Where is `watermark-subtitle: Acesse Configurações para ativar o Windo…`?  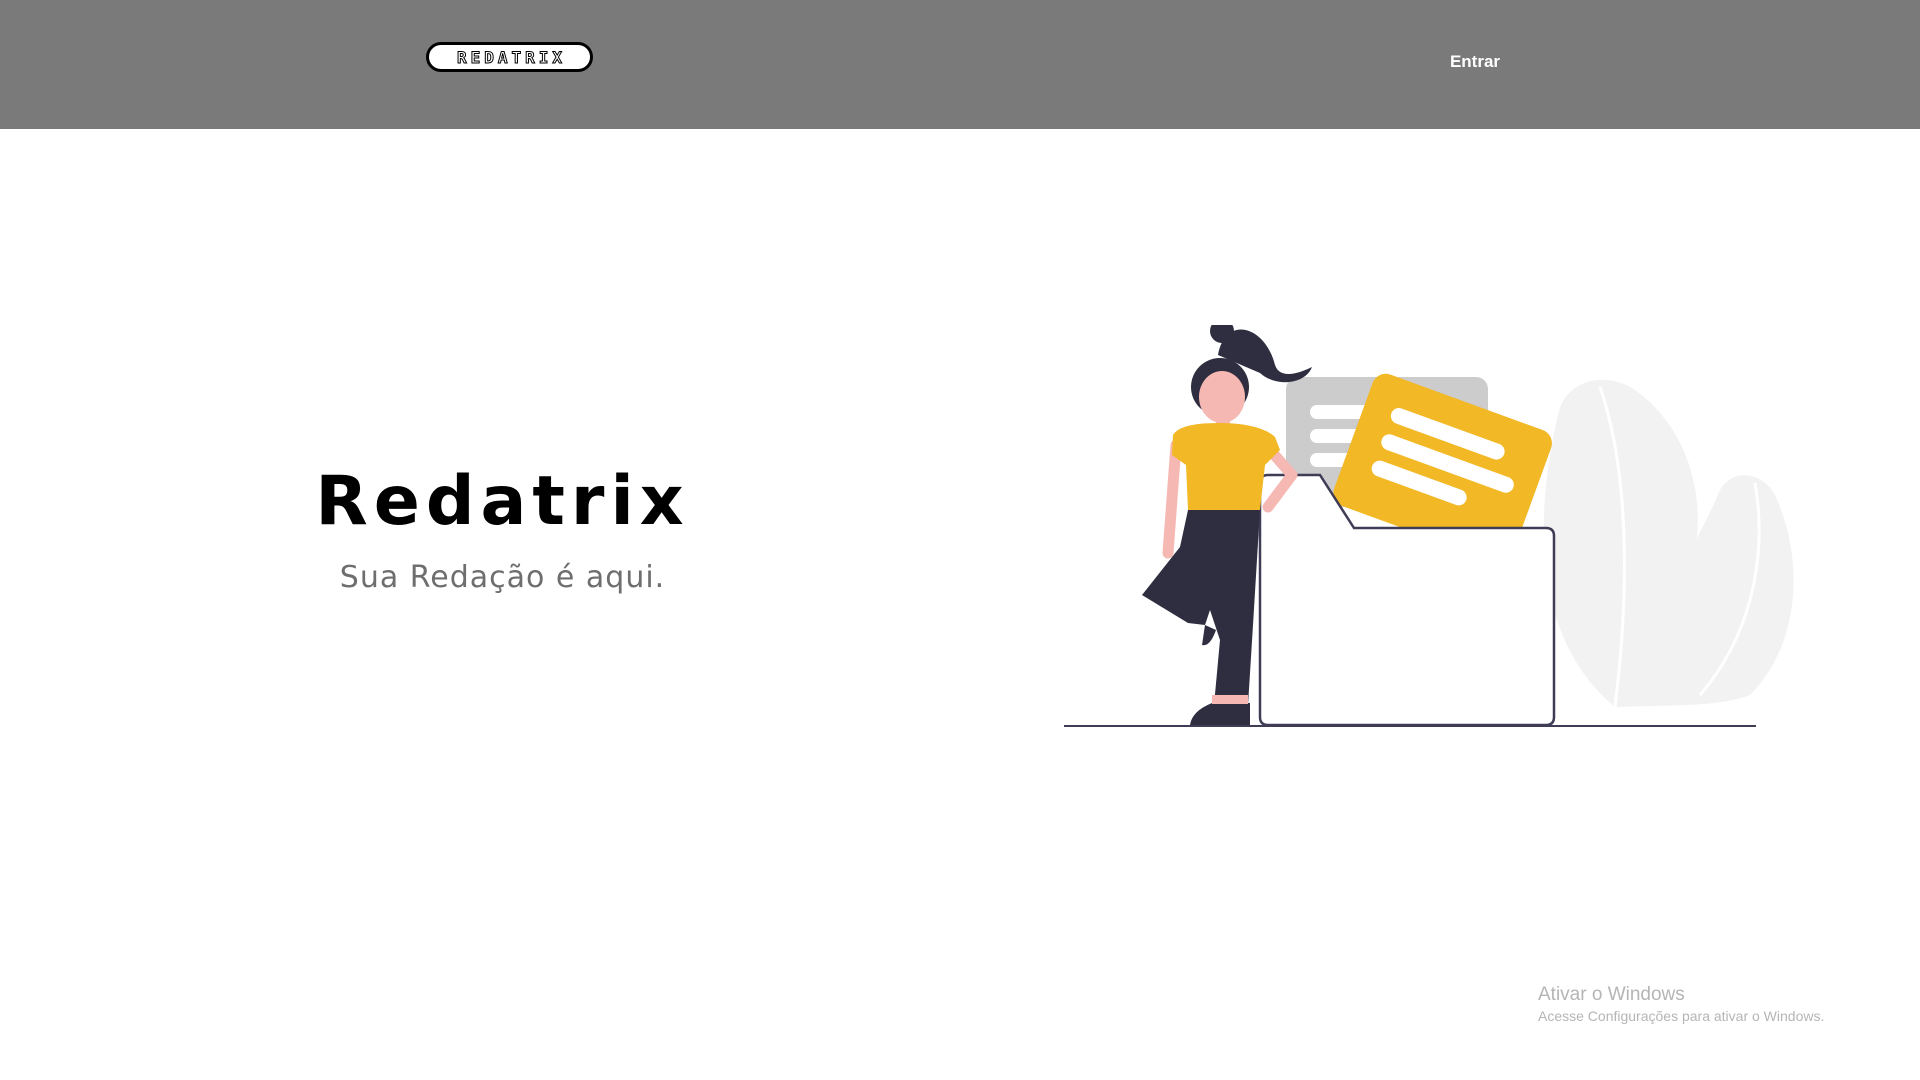
watermark-subtitle: Acesse Configurações para ativar o Windo… is located at coordinates (1681, 1016).